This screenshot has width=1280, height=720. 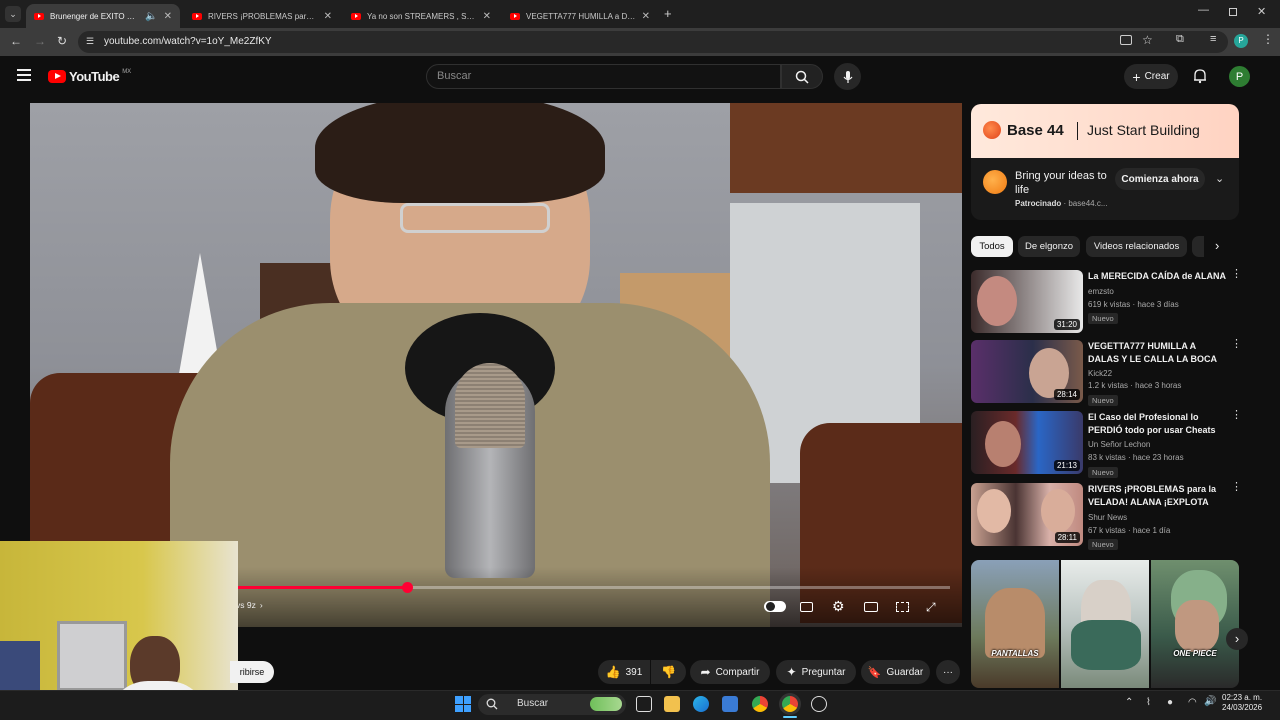 I want to click on bookmark-icon: 🔖, so click(x=874, y=672).